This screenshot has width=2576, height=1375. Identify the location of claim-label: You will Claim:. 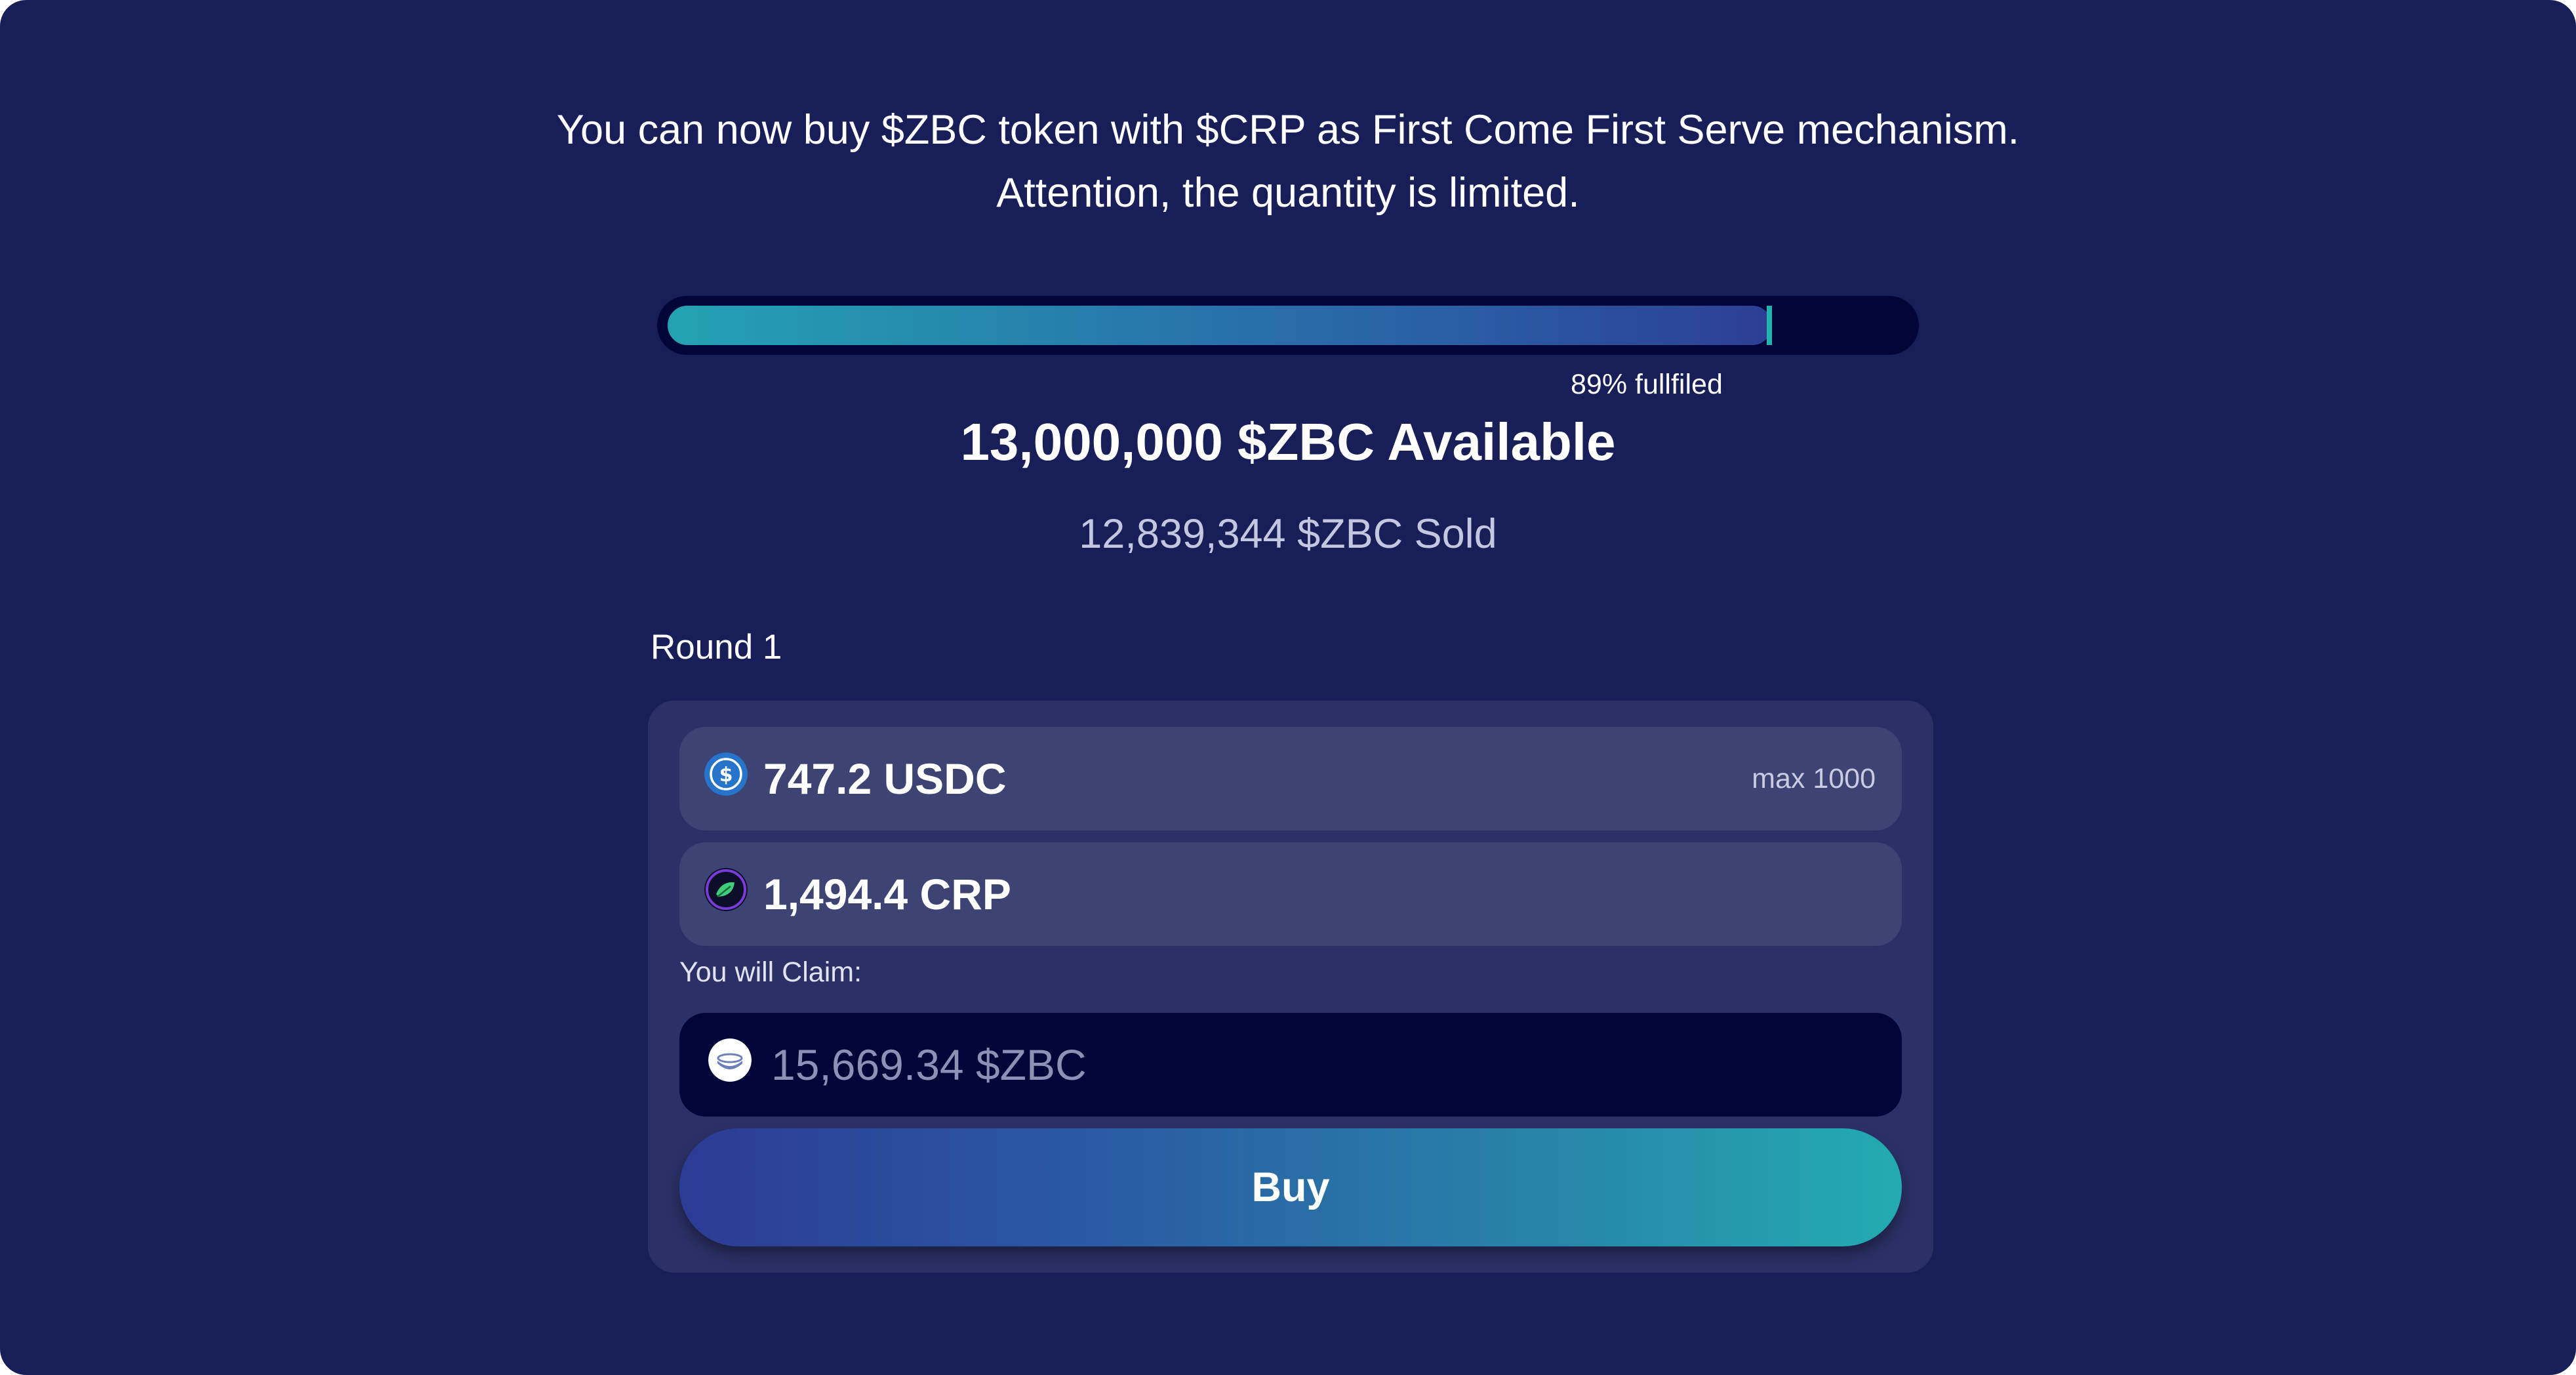
(770, 972).